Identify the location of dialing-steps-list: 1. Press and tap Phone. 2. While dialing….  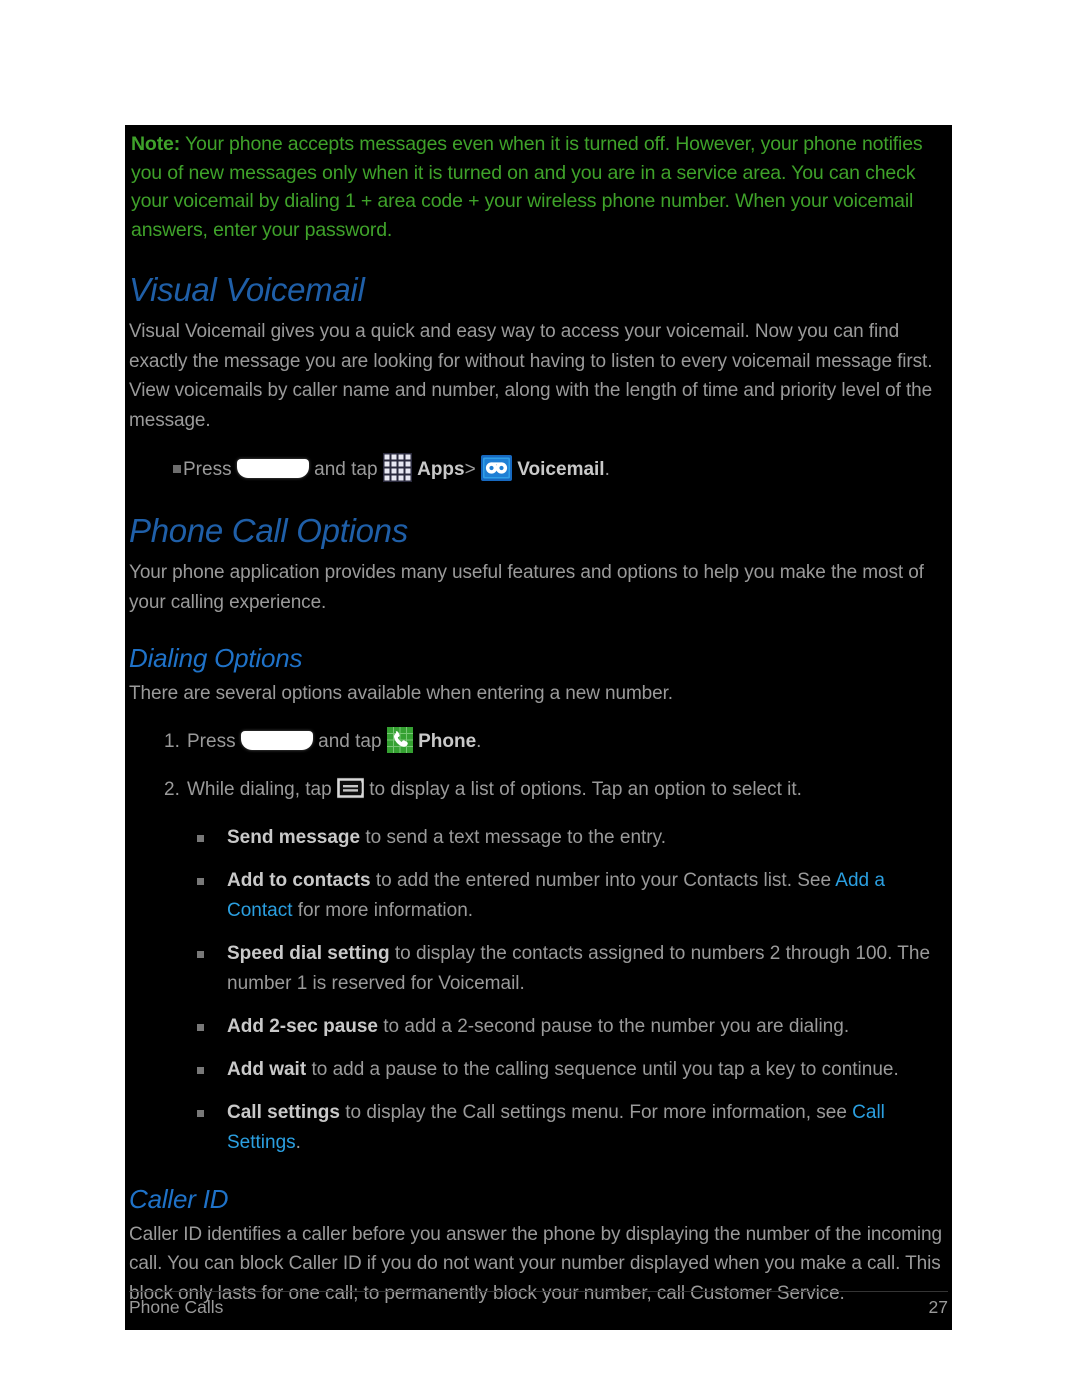
(538, 765).